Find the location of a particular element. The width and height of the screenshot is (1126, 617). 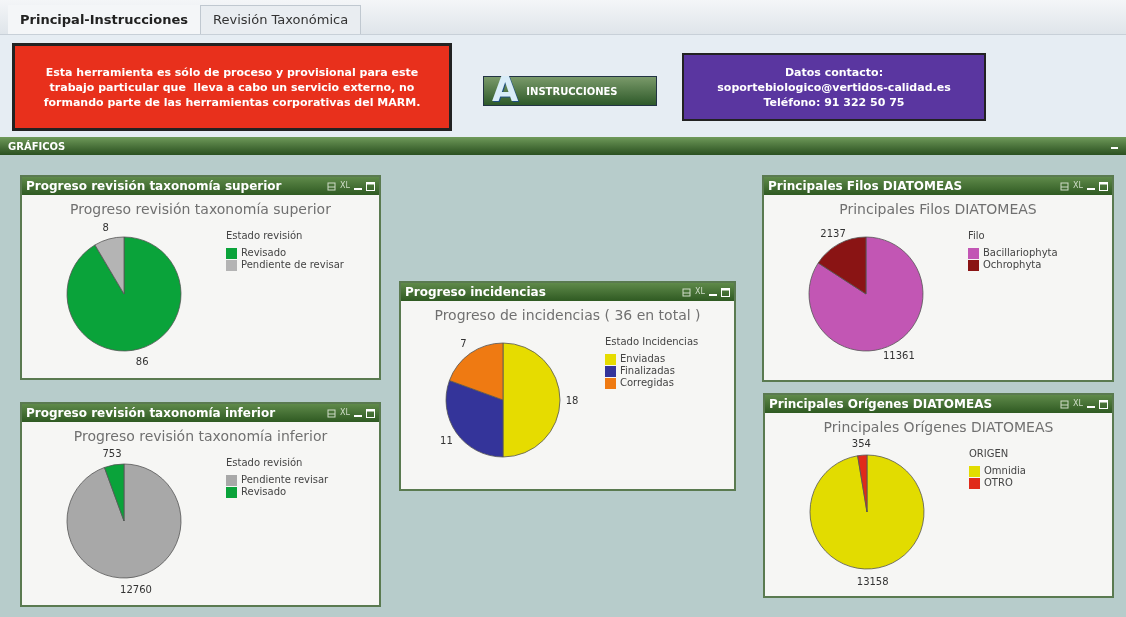

data-label: 18 is located at coordinates (572, 400).